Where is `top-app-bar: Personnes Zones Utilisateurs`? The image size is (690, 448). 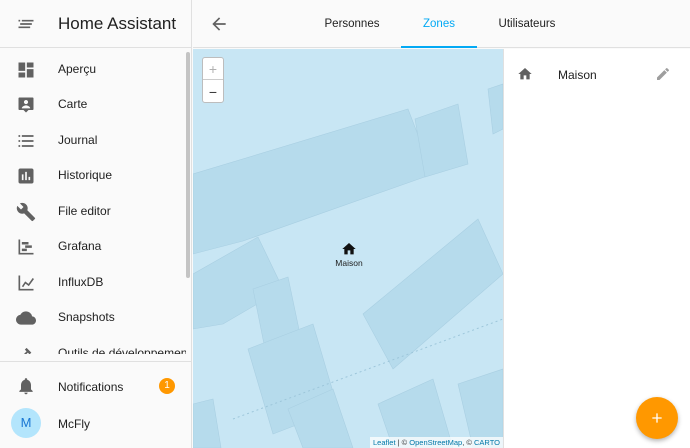
top-app-bar: Personnes Zones Utilisateurs is located at coordinates (441, 24).